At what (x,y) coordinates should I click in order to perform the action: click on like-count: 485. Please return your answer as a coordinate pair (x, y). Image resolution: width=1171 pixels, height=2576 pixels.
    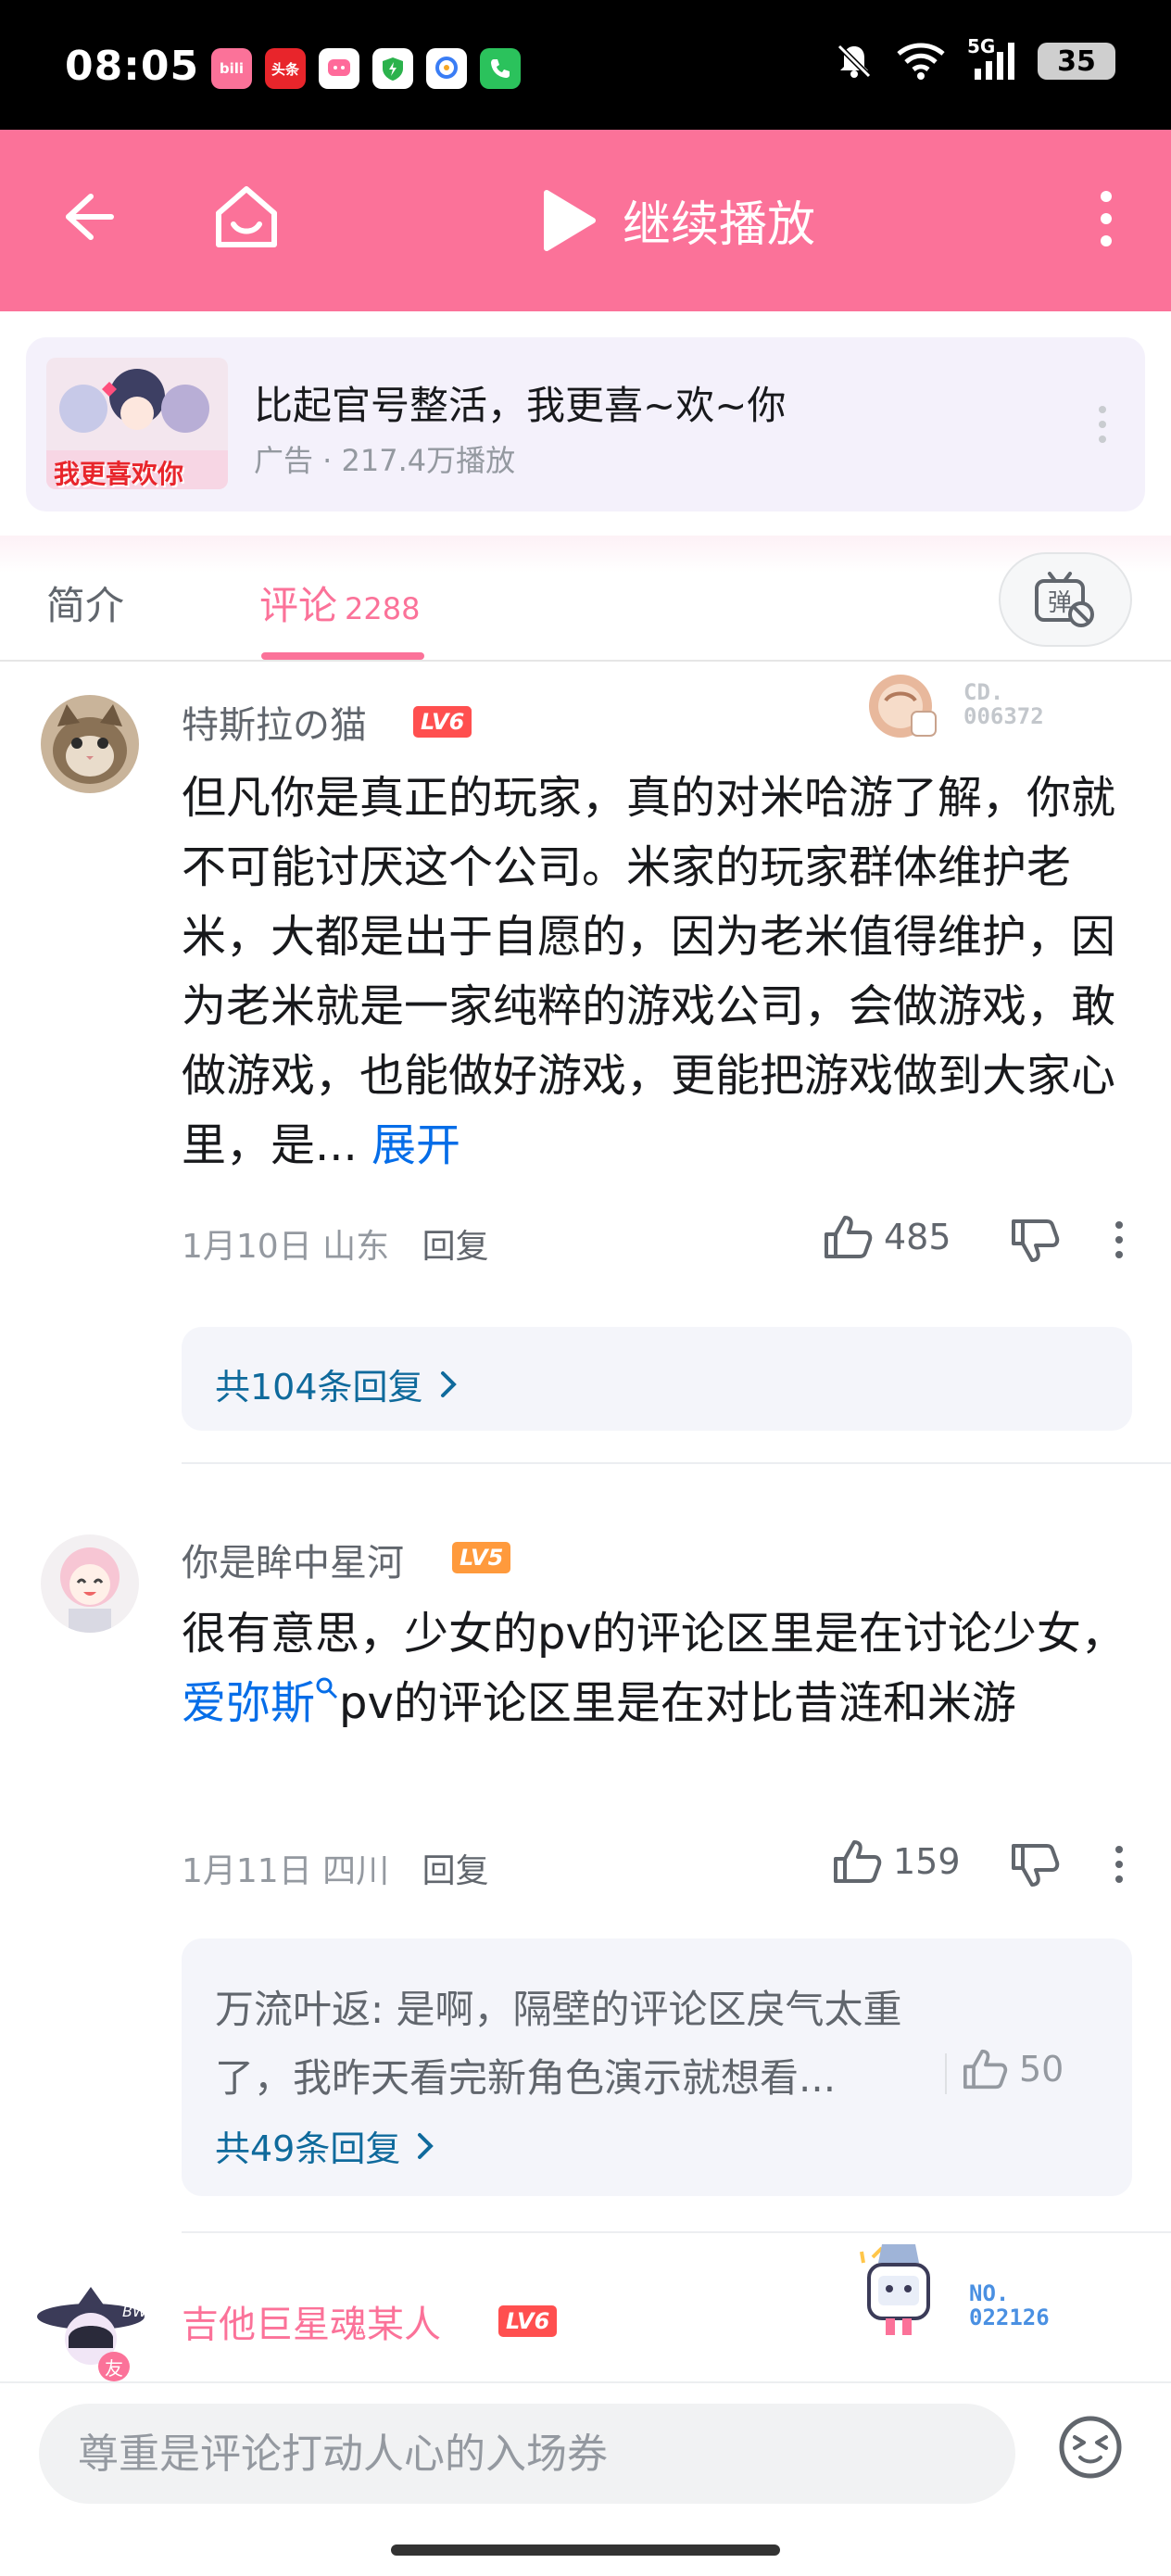
    Looking at the image, I should click on (918, 1237).